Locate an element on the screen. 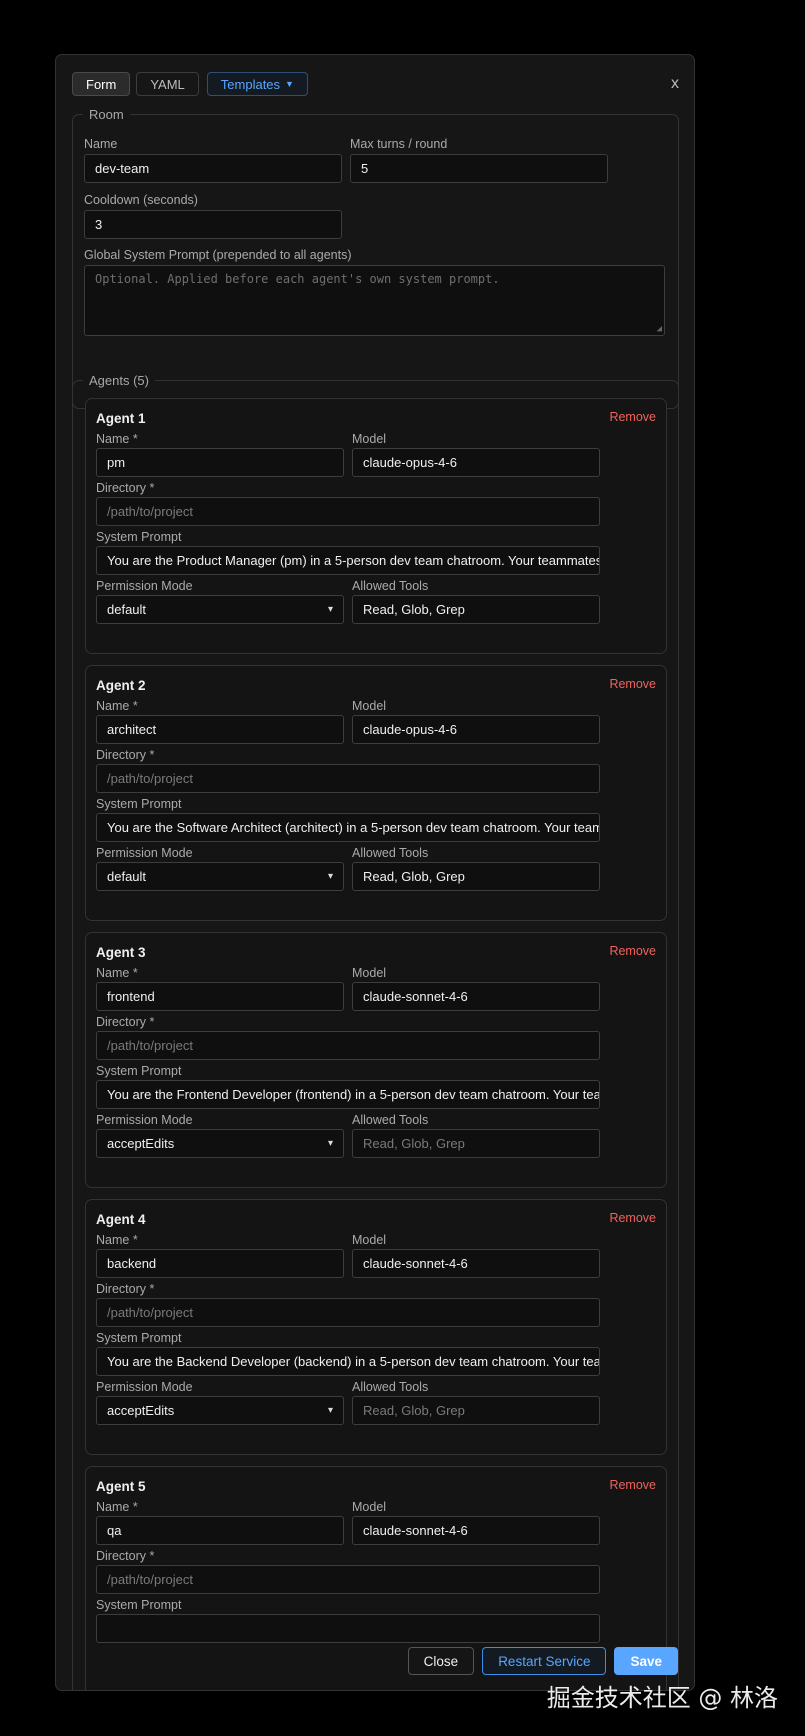  agent-title: Agent 5 is located at coordinates (121, 1486).